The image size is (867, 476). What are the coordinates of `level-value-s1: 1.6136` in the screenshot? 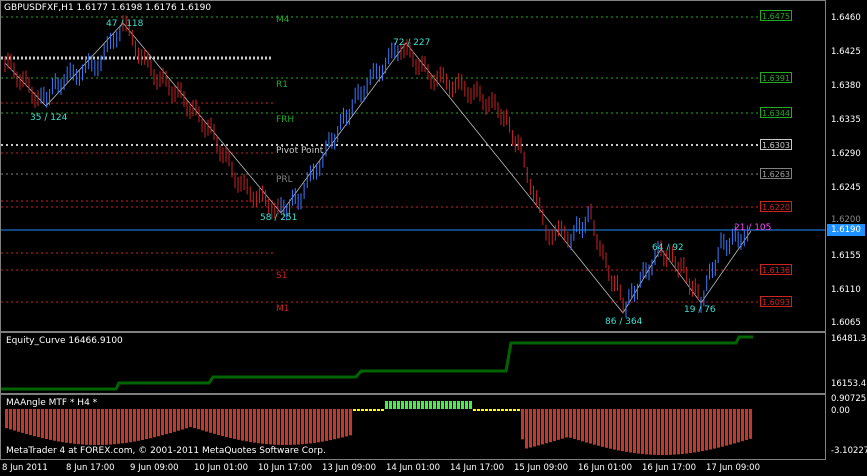 It's located at (776, 269).